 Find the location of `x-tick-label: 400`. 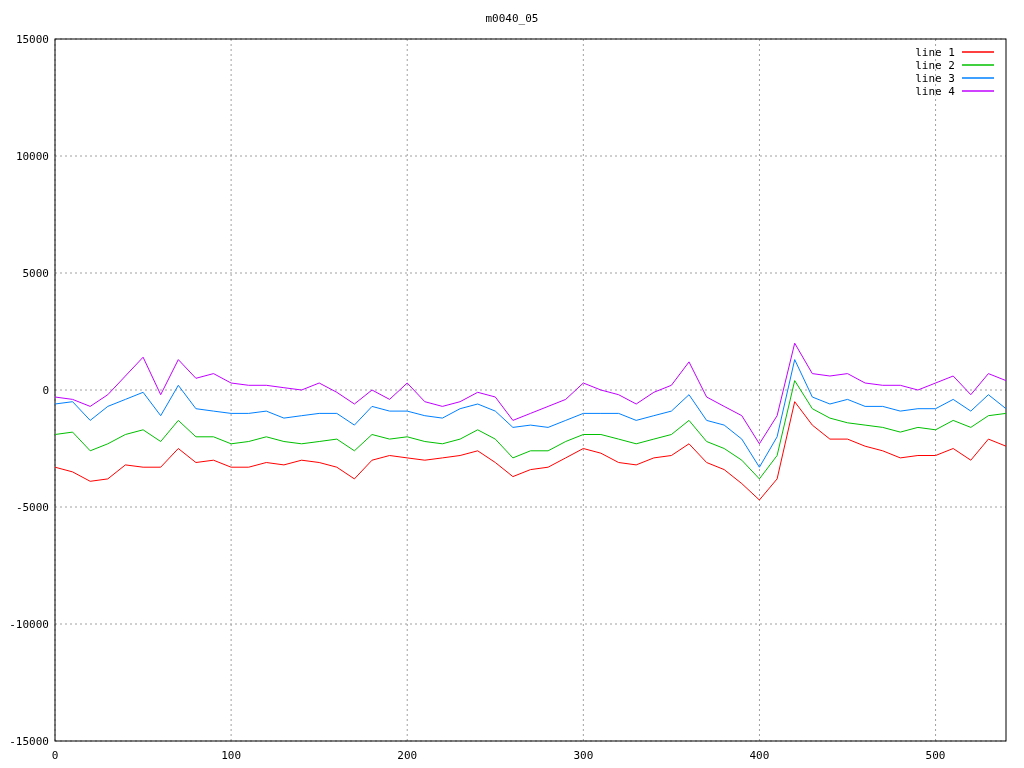

x-tick-label: 400 is located at coordinates (759, 755).